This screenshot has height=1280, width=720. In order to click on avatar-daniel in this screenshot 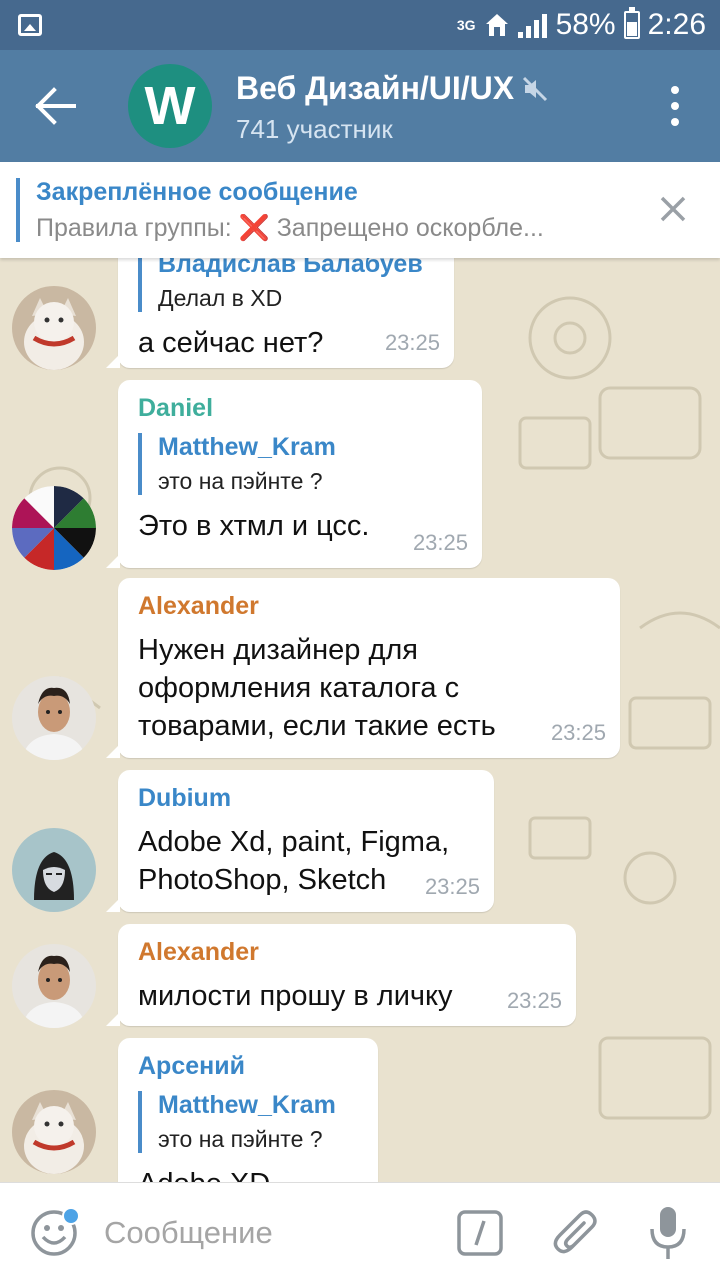, I will do `click(54, 528)`.